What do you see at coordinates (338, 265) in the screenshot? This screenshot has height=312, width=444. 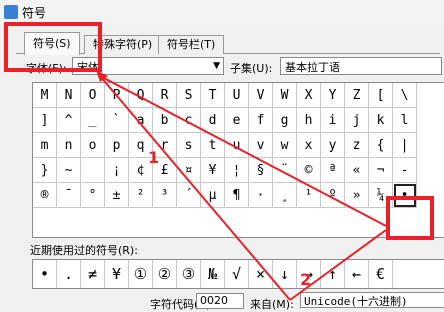 I see `annotation-arrow-2-b` at bounding box center [338, 265].